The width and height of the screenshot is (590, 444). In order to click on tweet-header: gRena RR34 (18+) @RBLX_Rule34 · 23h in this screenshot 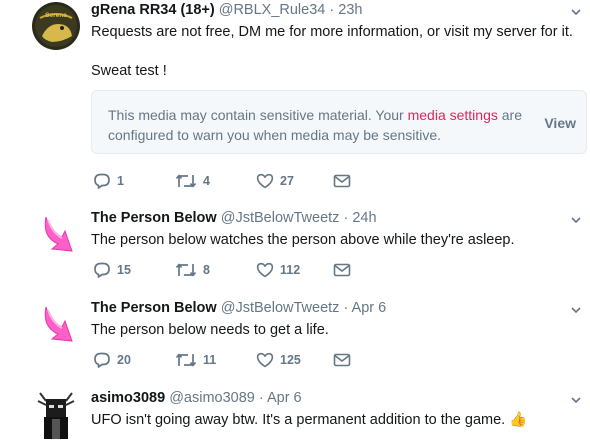, I will do `click(226, 10)`.